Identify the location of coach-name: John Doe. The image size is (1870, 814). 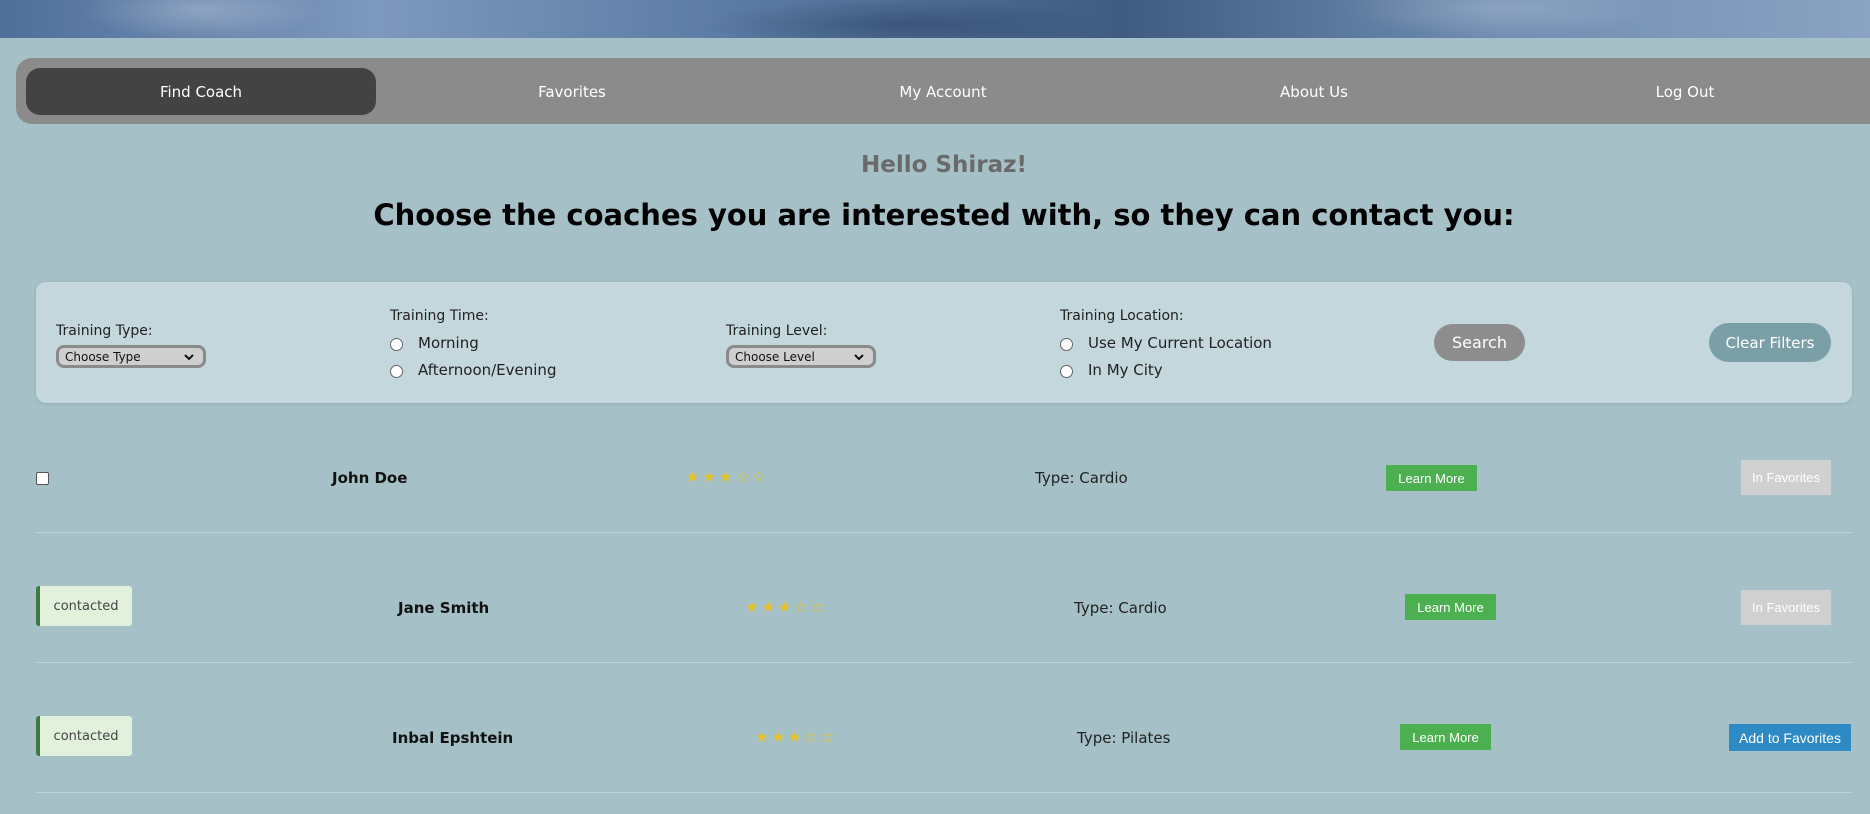
(370, 478).